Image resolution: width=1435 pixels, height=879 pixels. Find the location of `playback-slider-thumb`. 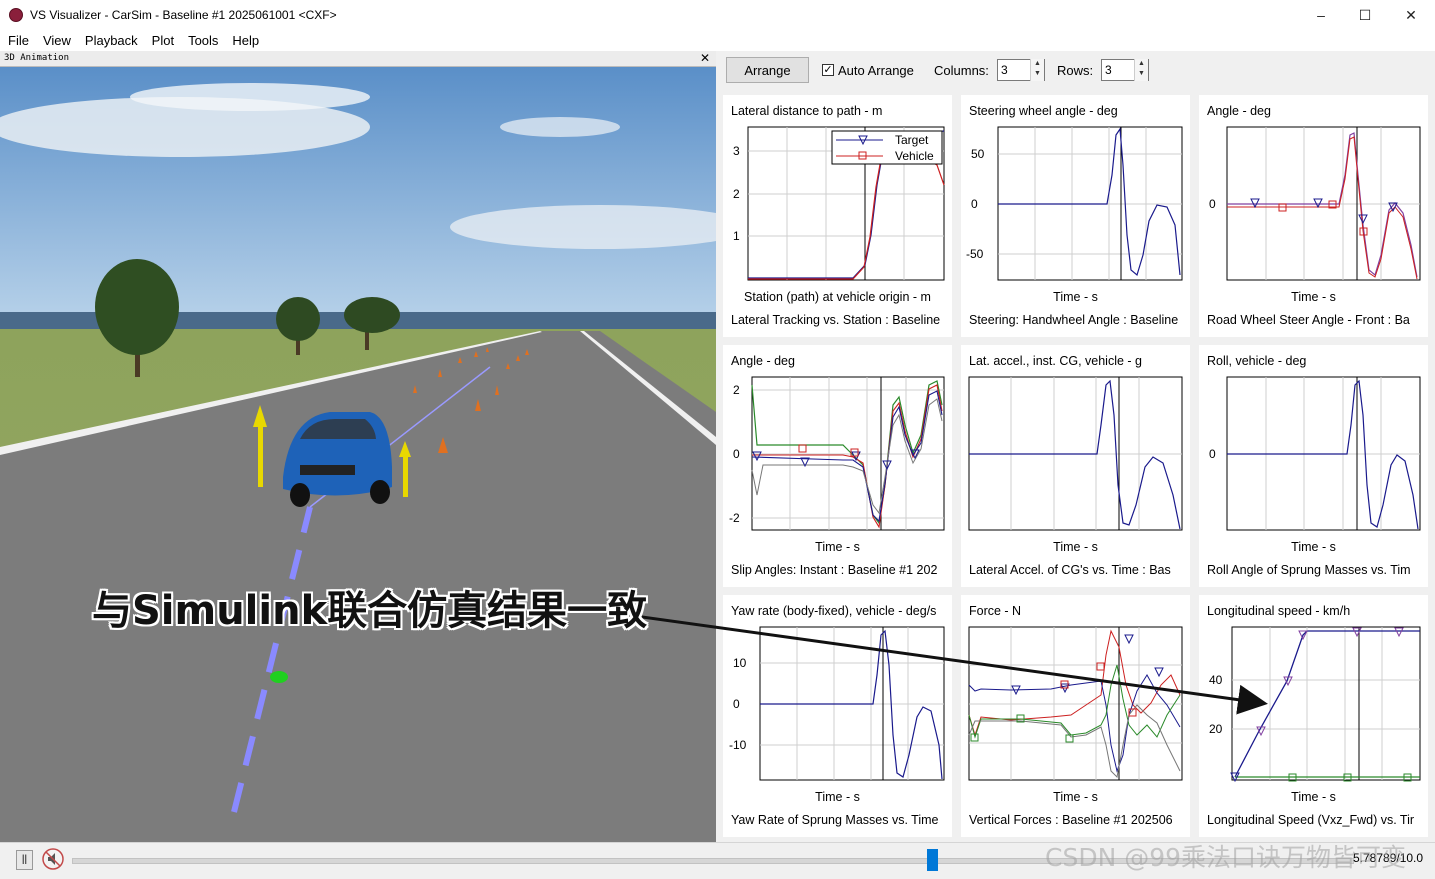

playback-slider-thumb is located at coordinates (932, 860).